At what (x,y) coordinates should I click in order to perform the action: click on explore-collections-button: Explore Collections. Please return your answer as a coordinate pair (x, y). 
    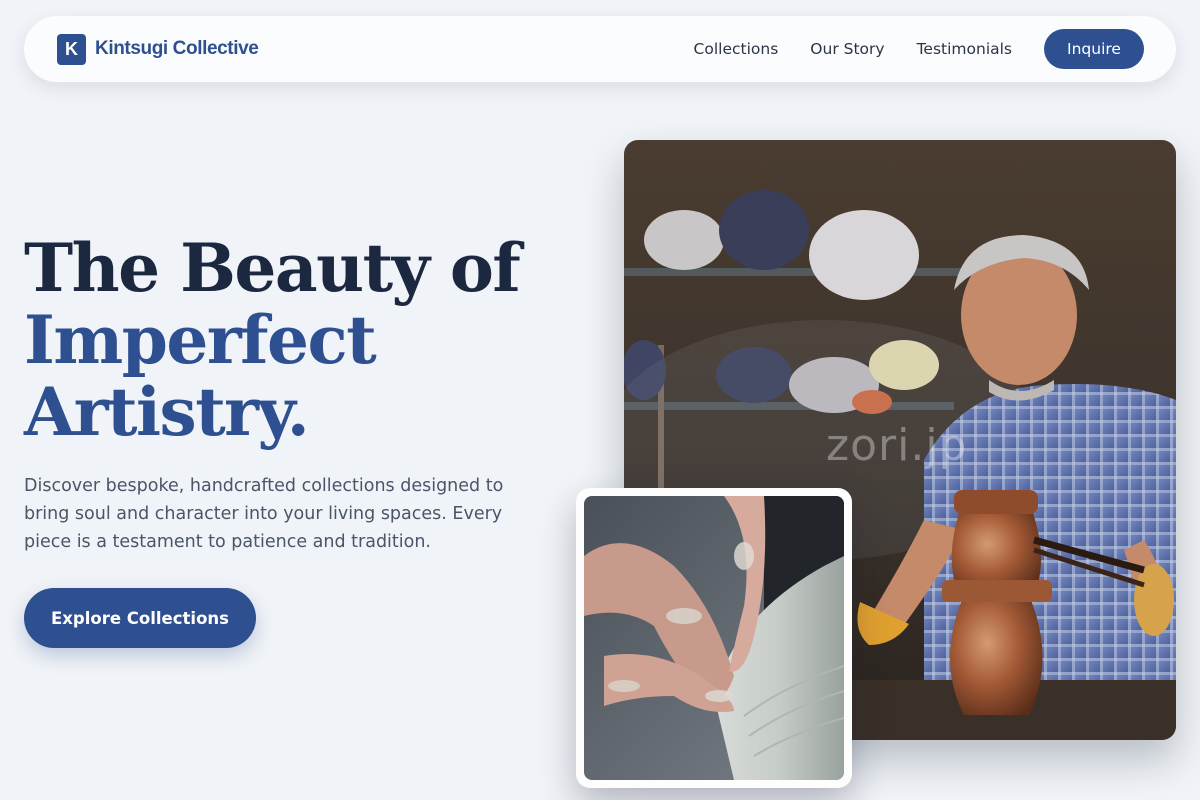
    Looking at the image, I should click on (140, 618).